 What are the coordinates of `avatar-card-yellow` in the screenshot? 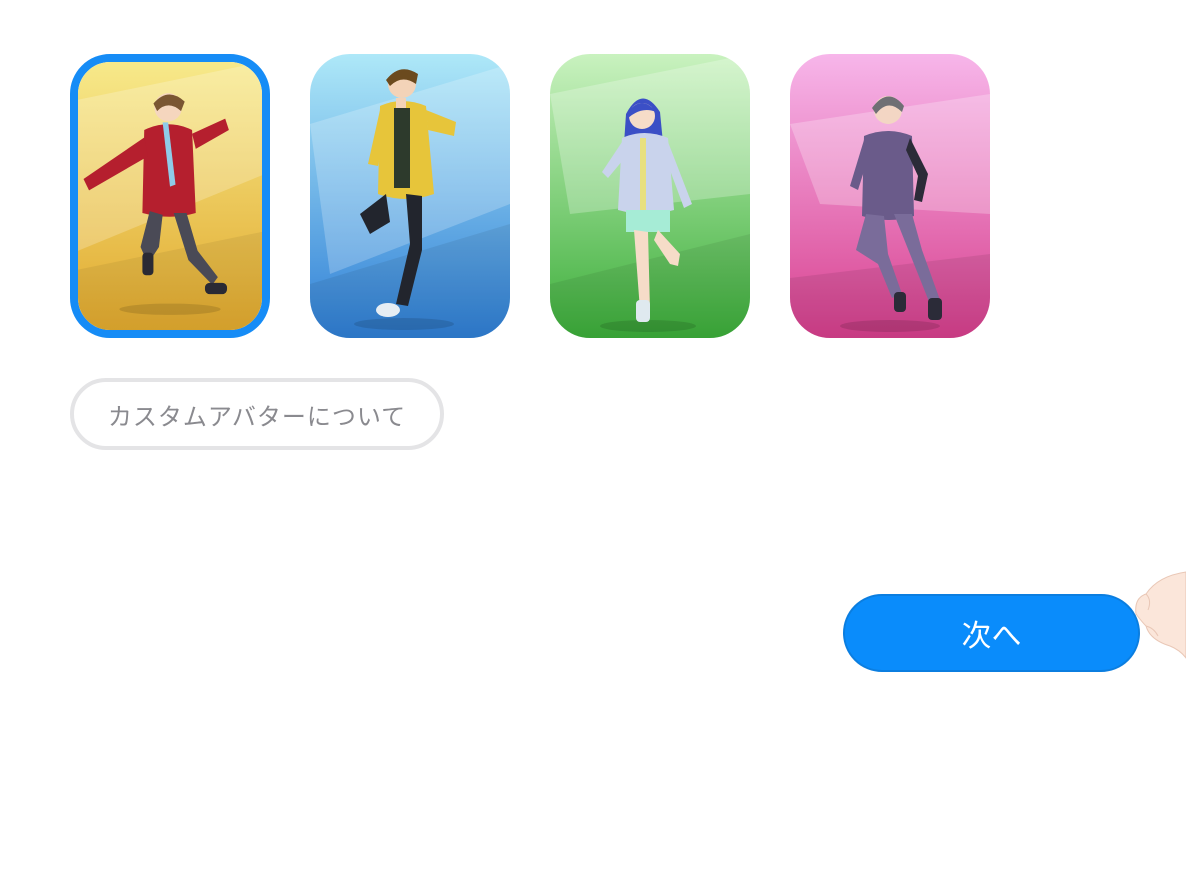 It's located at (170, 196).